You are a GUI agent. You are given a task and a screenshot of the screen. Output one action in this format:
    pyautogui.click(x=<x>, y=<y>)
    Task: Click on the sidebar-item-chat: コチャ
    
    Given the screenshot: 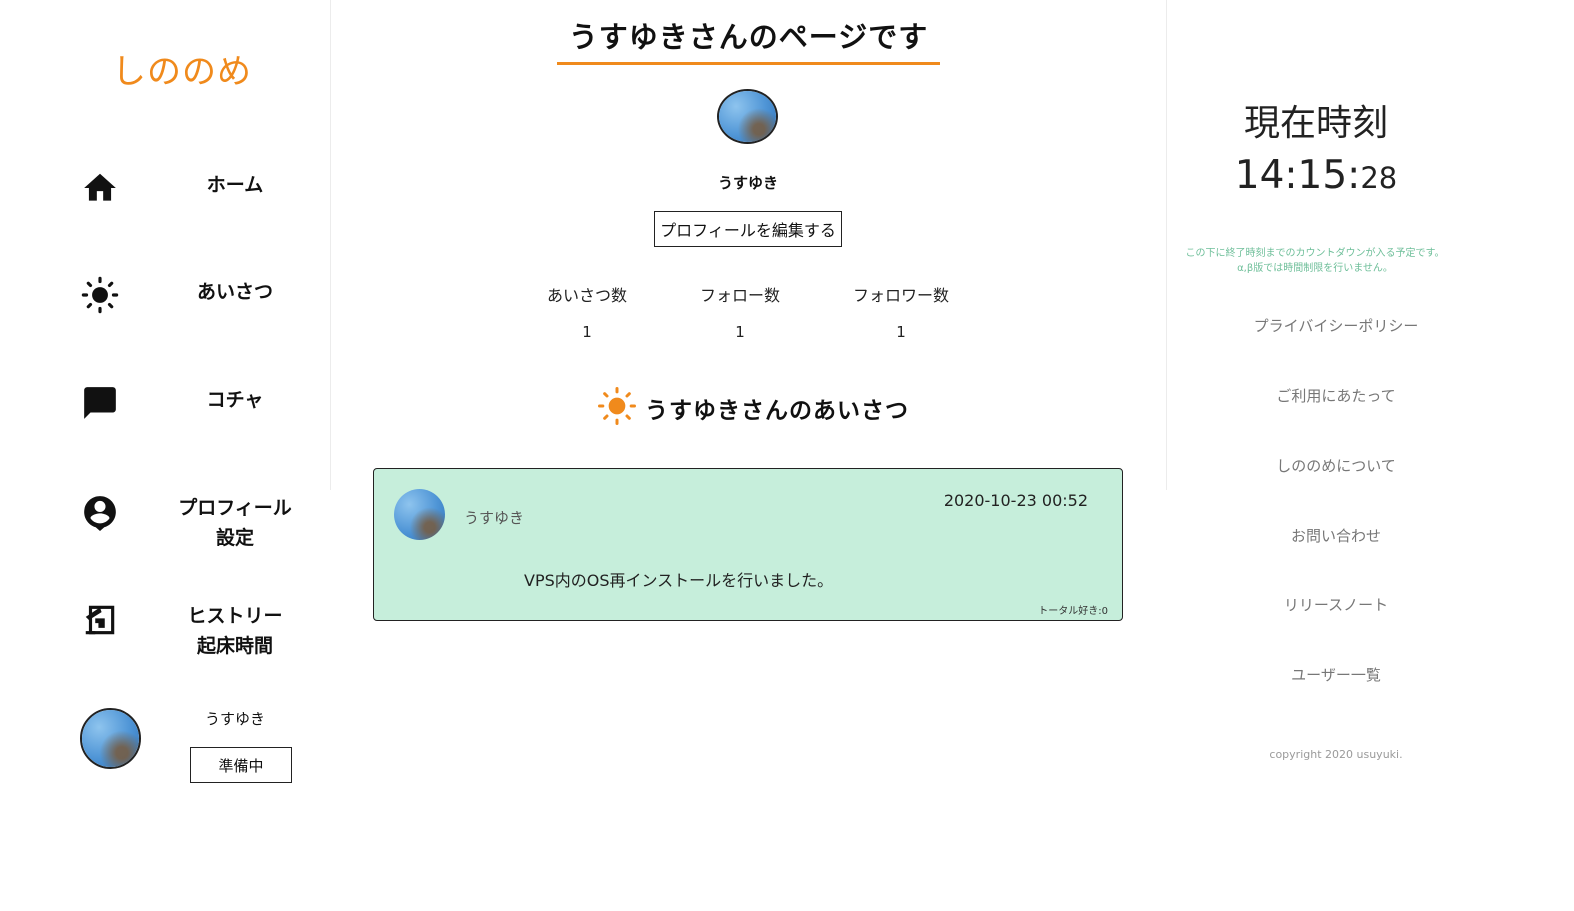 What is the action you would take?
    pyautogui.click(x=165, y=405)
    